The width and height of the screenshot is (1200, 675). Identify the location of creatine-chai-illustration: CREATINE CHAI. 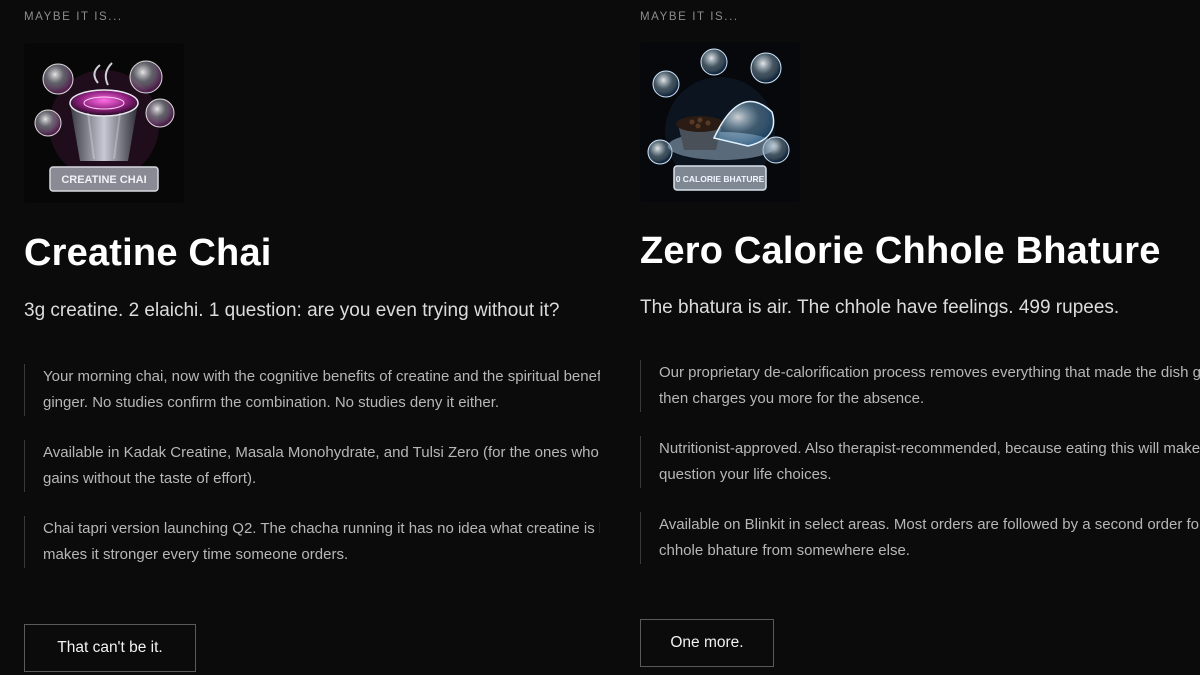
(104, 123).